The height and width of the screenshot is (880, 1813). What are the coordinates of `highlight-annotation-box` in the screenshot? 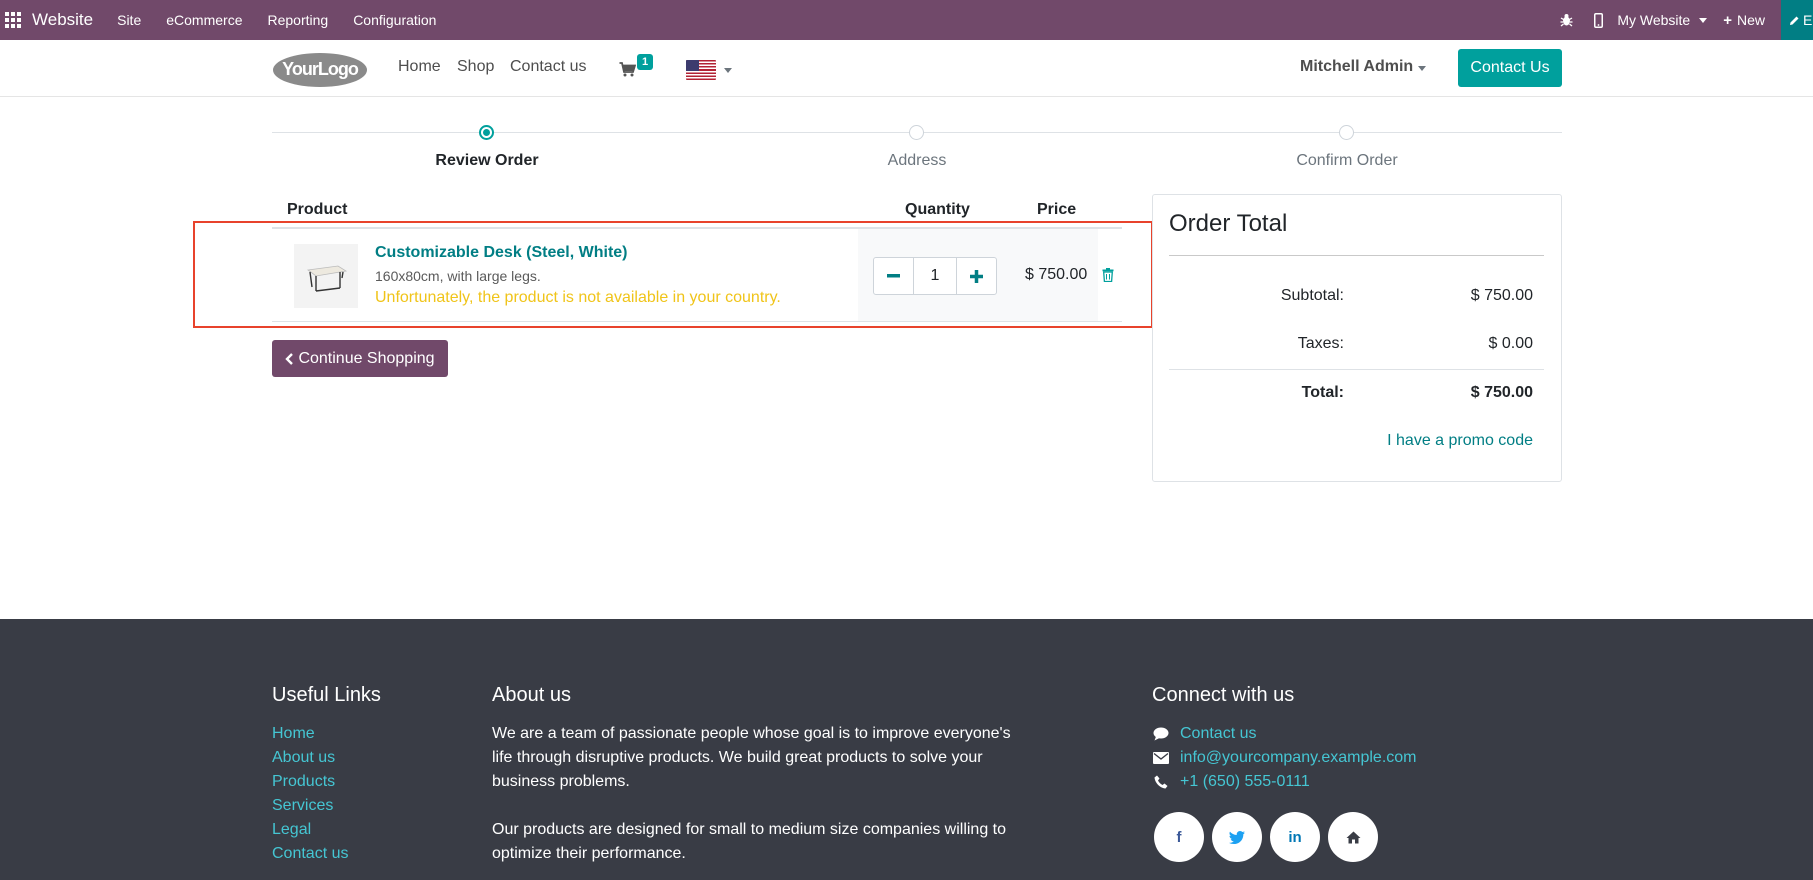 It's located at (673, 274).